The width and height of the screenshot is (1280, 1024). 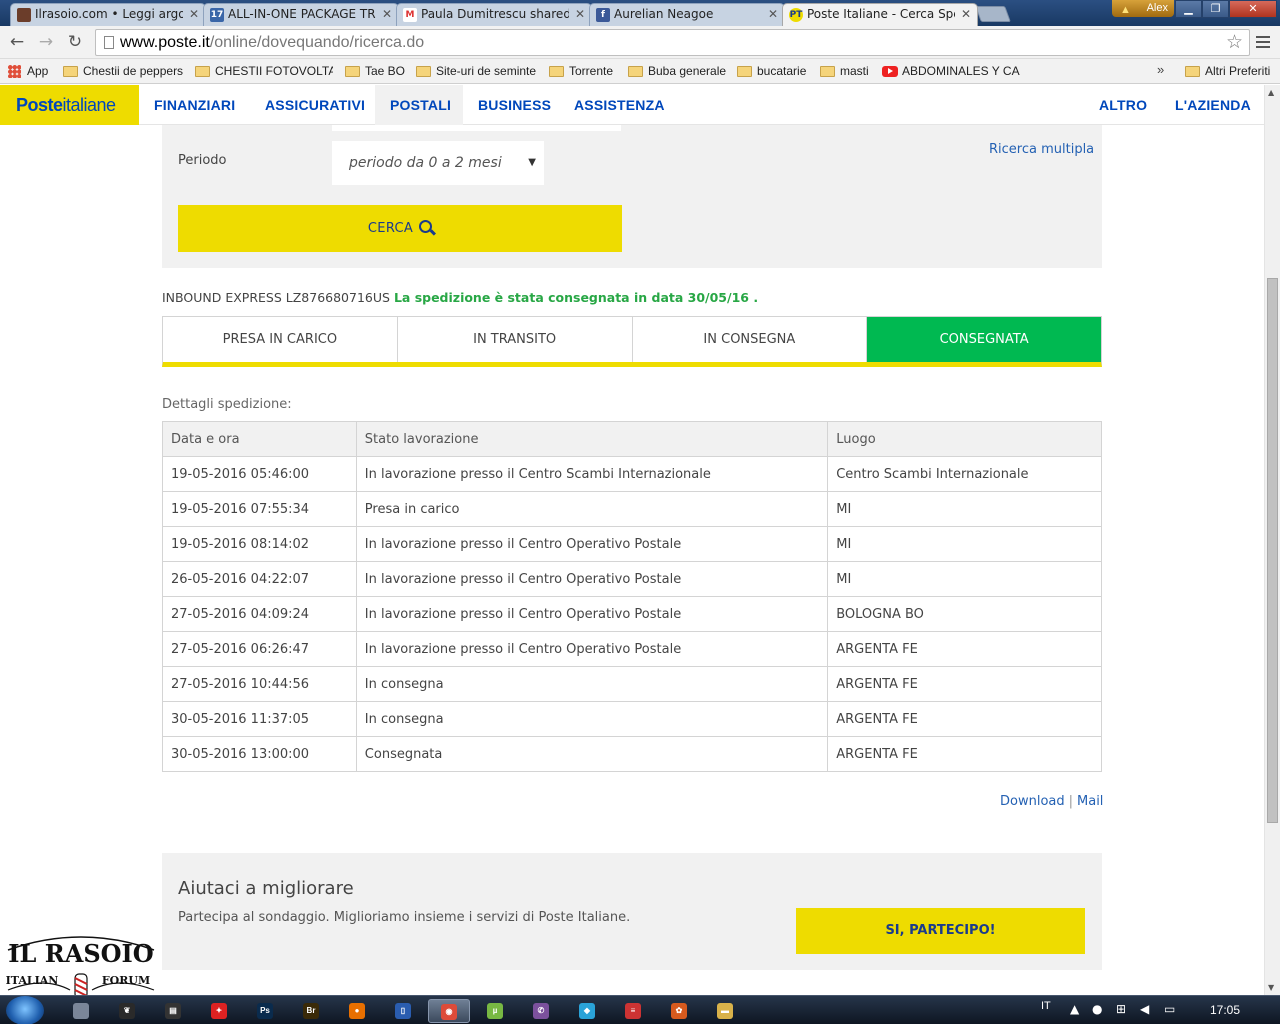 What do you see at coordinates (1074, 1009) in the screenshot?
I see `tray-expand-icon: ▲` at bounding box center [1074, 1009].